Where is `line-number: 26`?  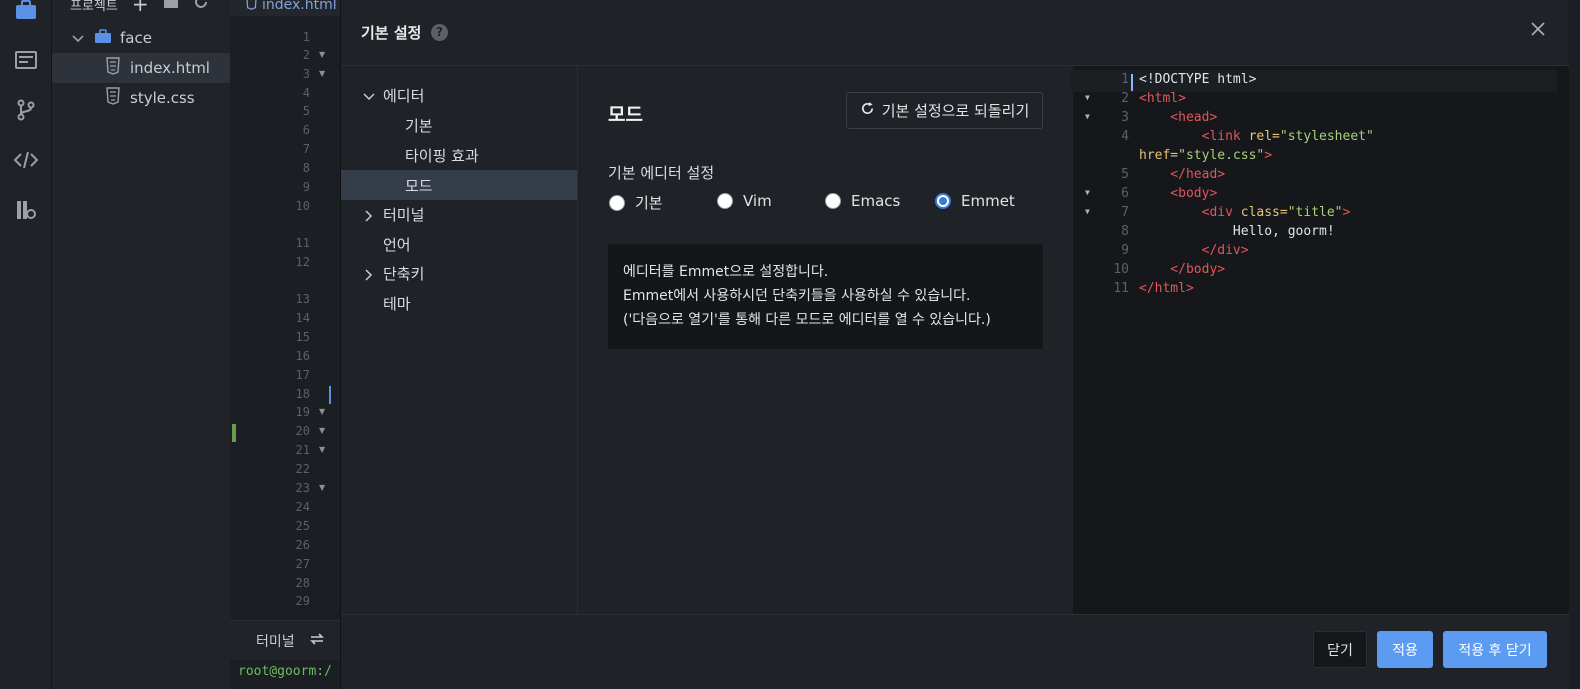
line-number: 26 is located at coordinates (302, 545).